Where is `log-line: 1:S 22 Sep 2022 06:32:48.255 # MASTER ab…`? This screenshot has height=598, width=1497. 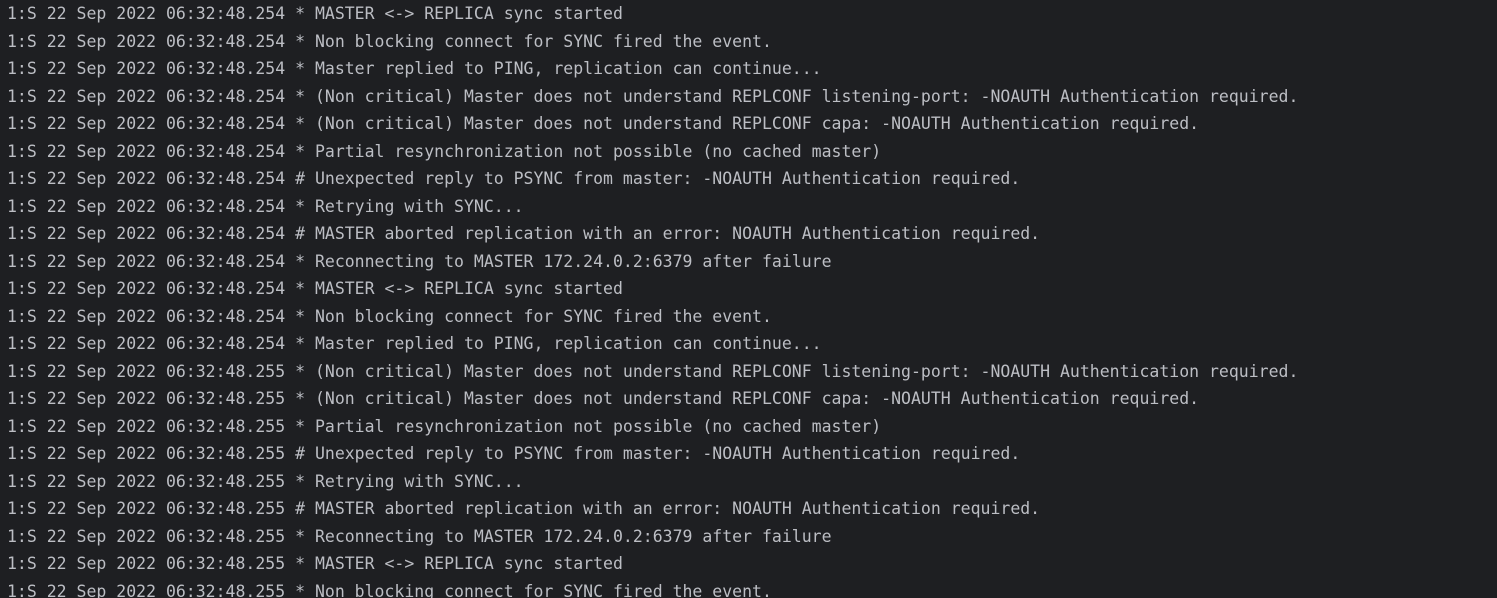
log-line: 1:S 22 Sep 2022 06:32:48.255 # MASTER ab… is located at coordinates (524, 508).